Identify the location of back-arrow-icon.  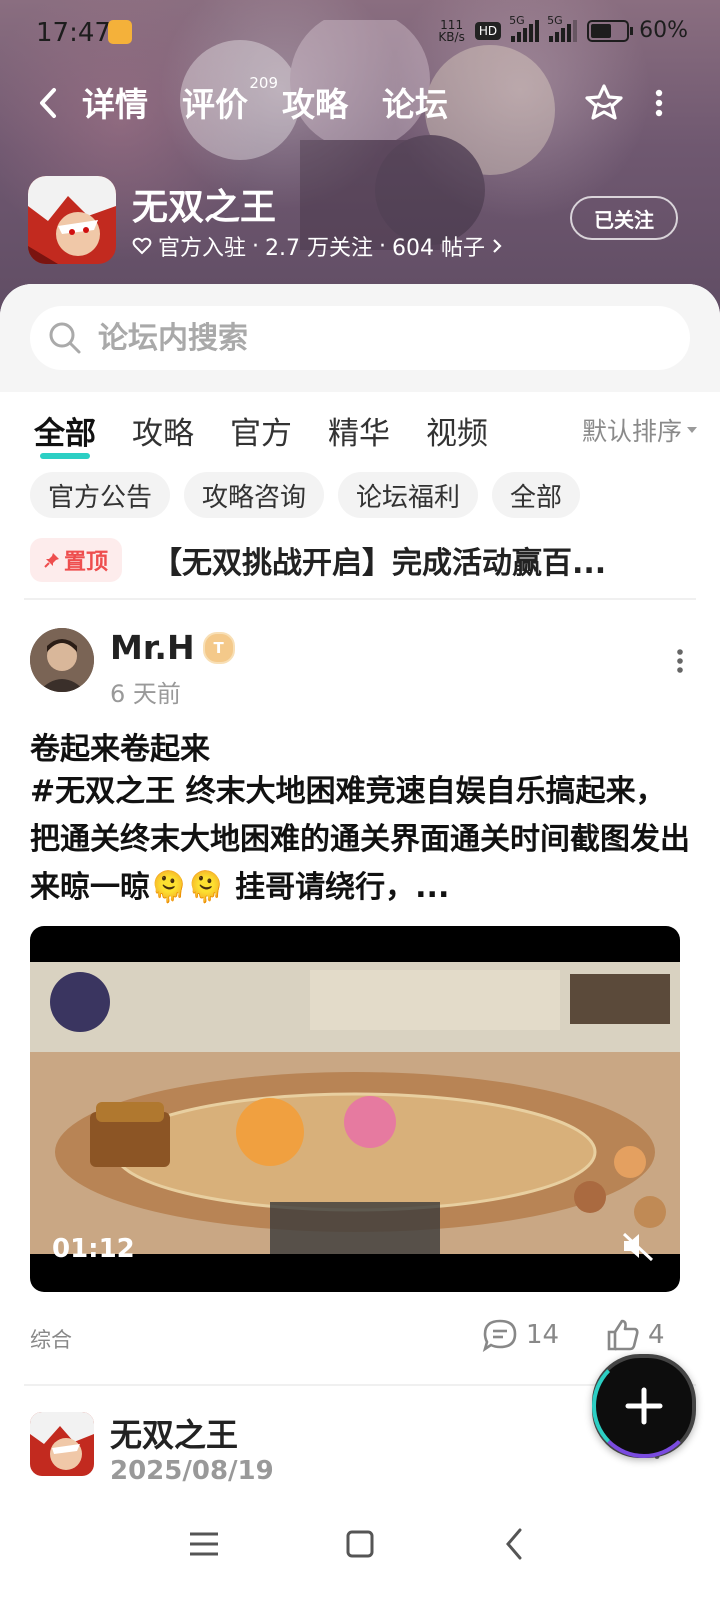
(49, 103).